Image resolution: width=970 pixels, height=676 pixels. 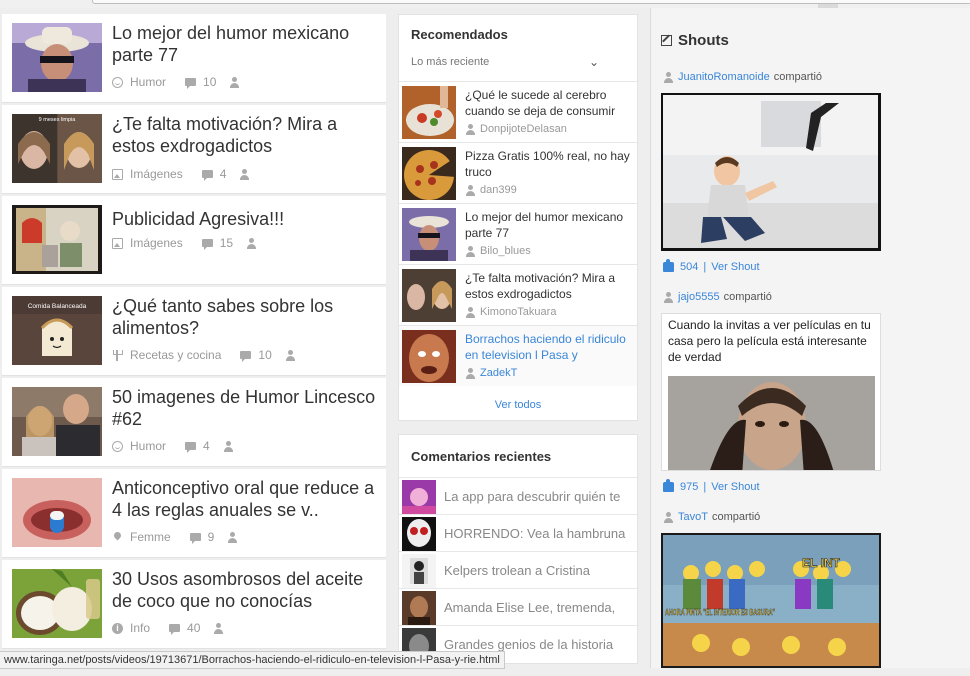 I want to click on comment-item: Kelpers trolean a Cristina, so click(x=518, y=569).